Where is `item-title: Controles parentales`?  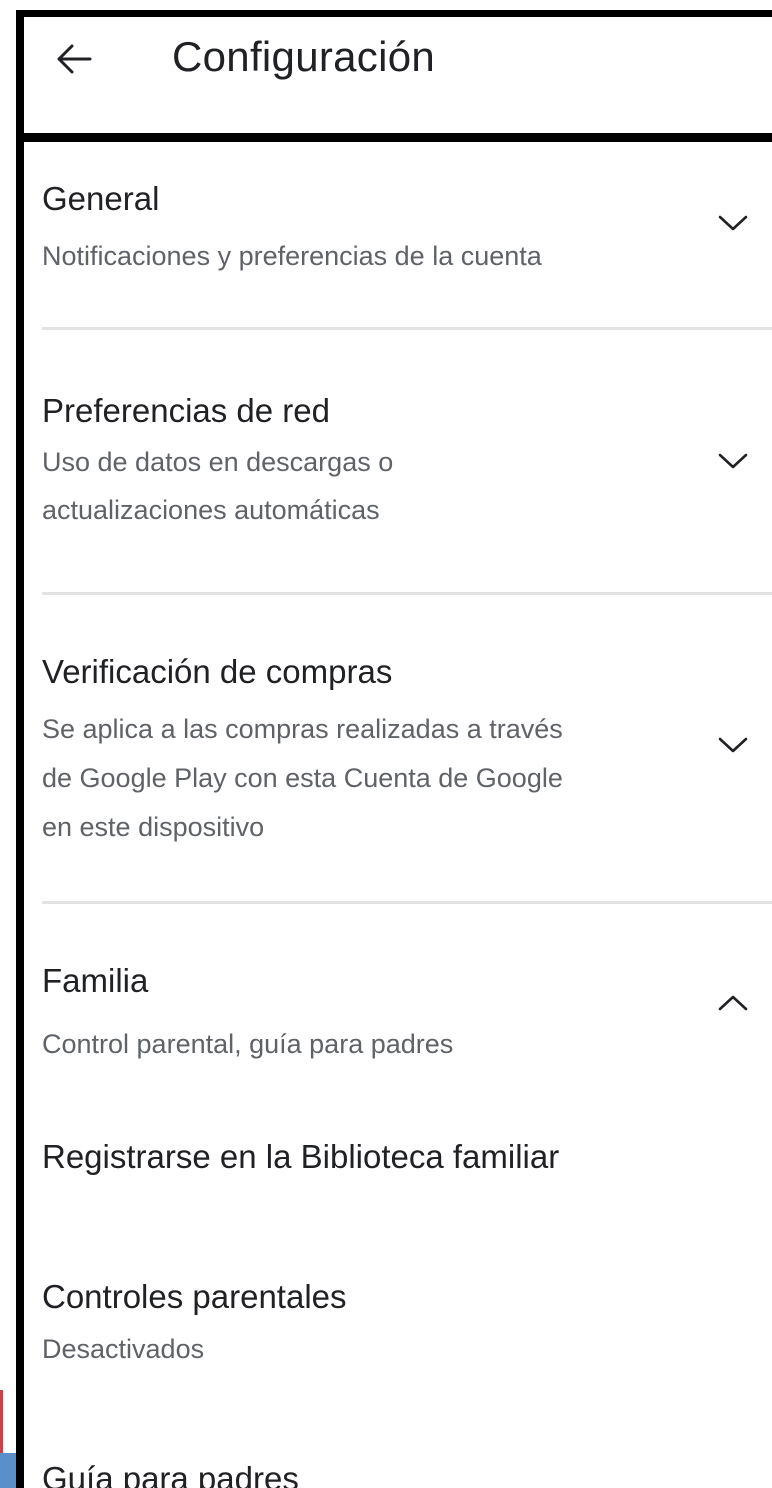
item-title: Controles parentales is located at coordinates (194, 1296).